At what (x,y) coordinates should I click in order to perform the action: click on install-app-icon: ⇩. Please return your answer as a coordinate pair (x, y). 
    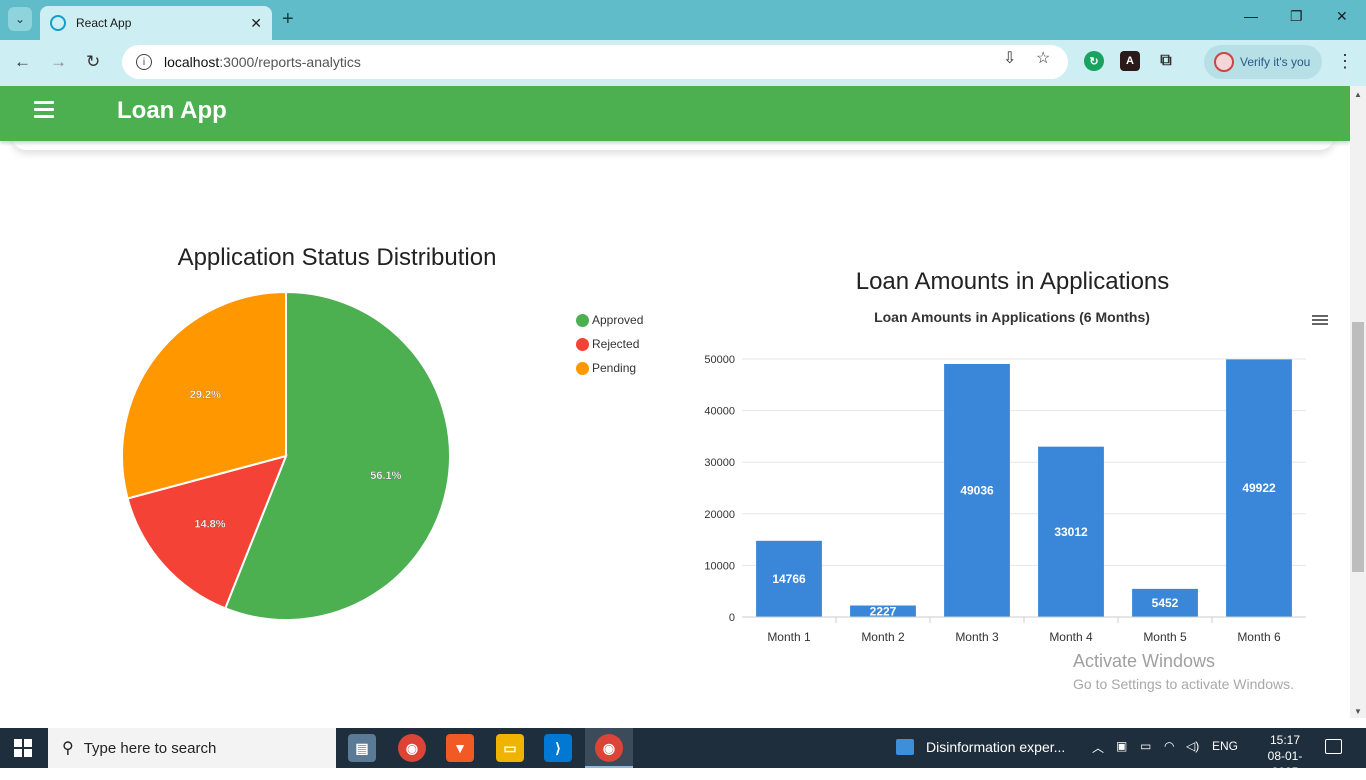
    Looking at the image, I should click on (1009, 58).